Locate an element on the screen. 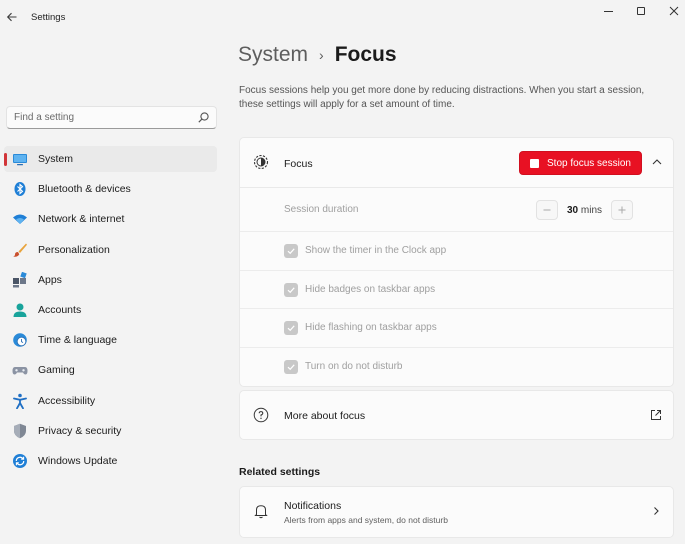 This screenshot has width=685, height=544. option-row-show-timer: Show the timer in the Clock app is located at coordinates (456, 251).